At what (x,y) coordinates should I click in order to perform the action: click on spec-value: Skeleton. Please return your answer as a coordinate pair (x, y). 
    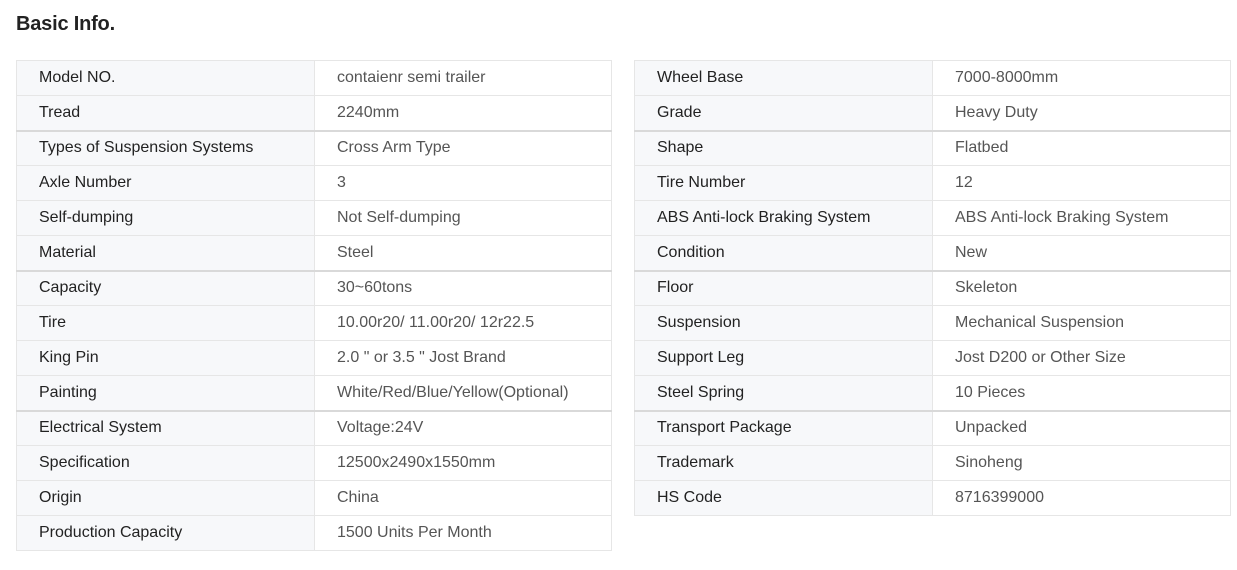
    Looking at the image, I should click on (1081, 288).